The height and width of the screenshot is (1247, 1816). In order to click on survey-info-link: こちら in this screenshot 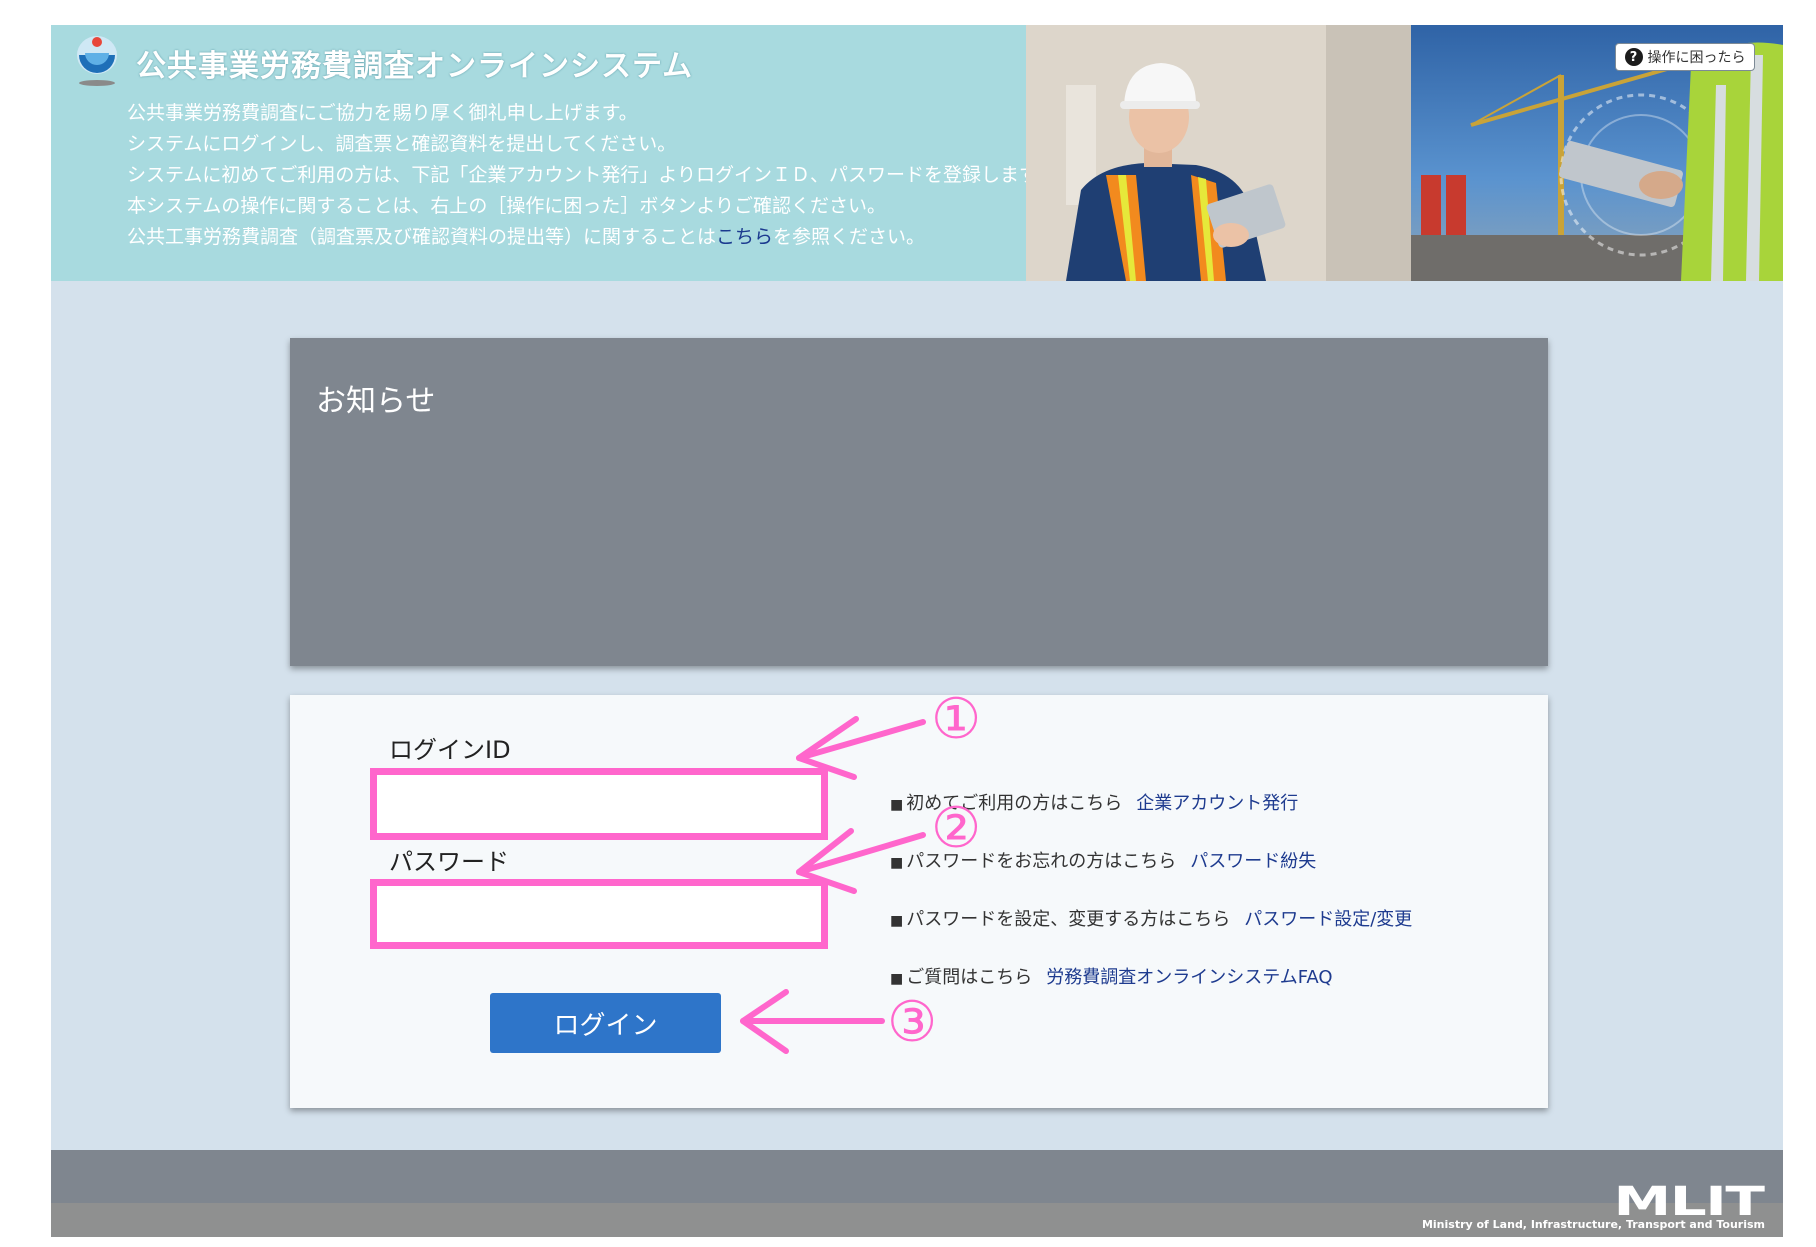, I will do `click(744, 237)`.